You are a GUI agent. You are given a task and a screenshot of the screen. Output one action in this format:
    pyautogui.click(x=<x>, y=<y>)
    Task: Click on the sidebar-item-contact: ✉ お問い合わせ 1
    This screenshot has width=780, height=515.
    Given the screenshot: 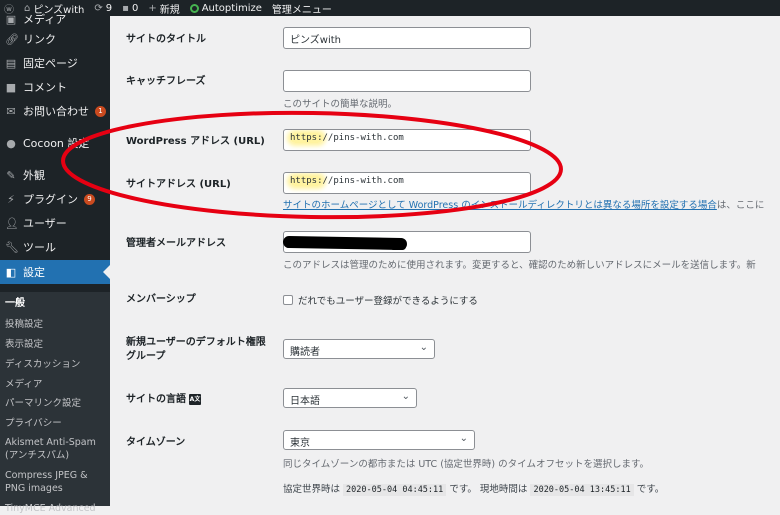 What is the action you would take?
    pyautogui.click(x=55, y=111)
    